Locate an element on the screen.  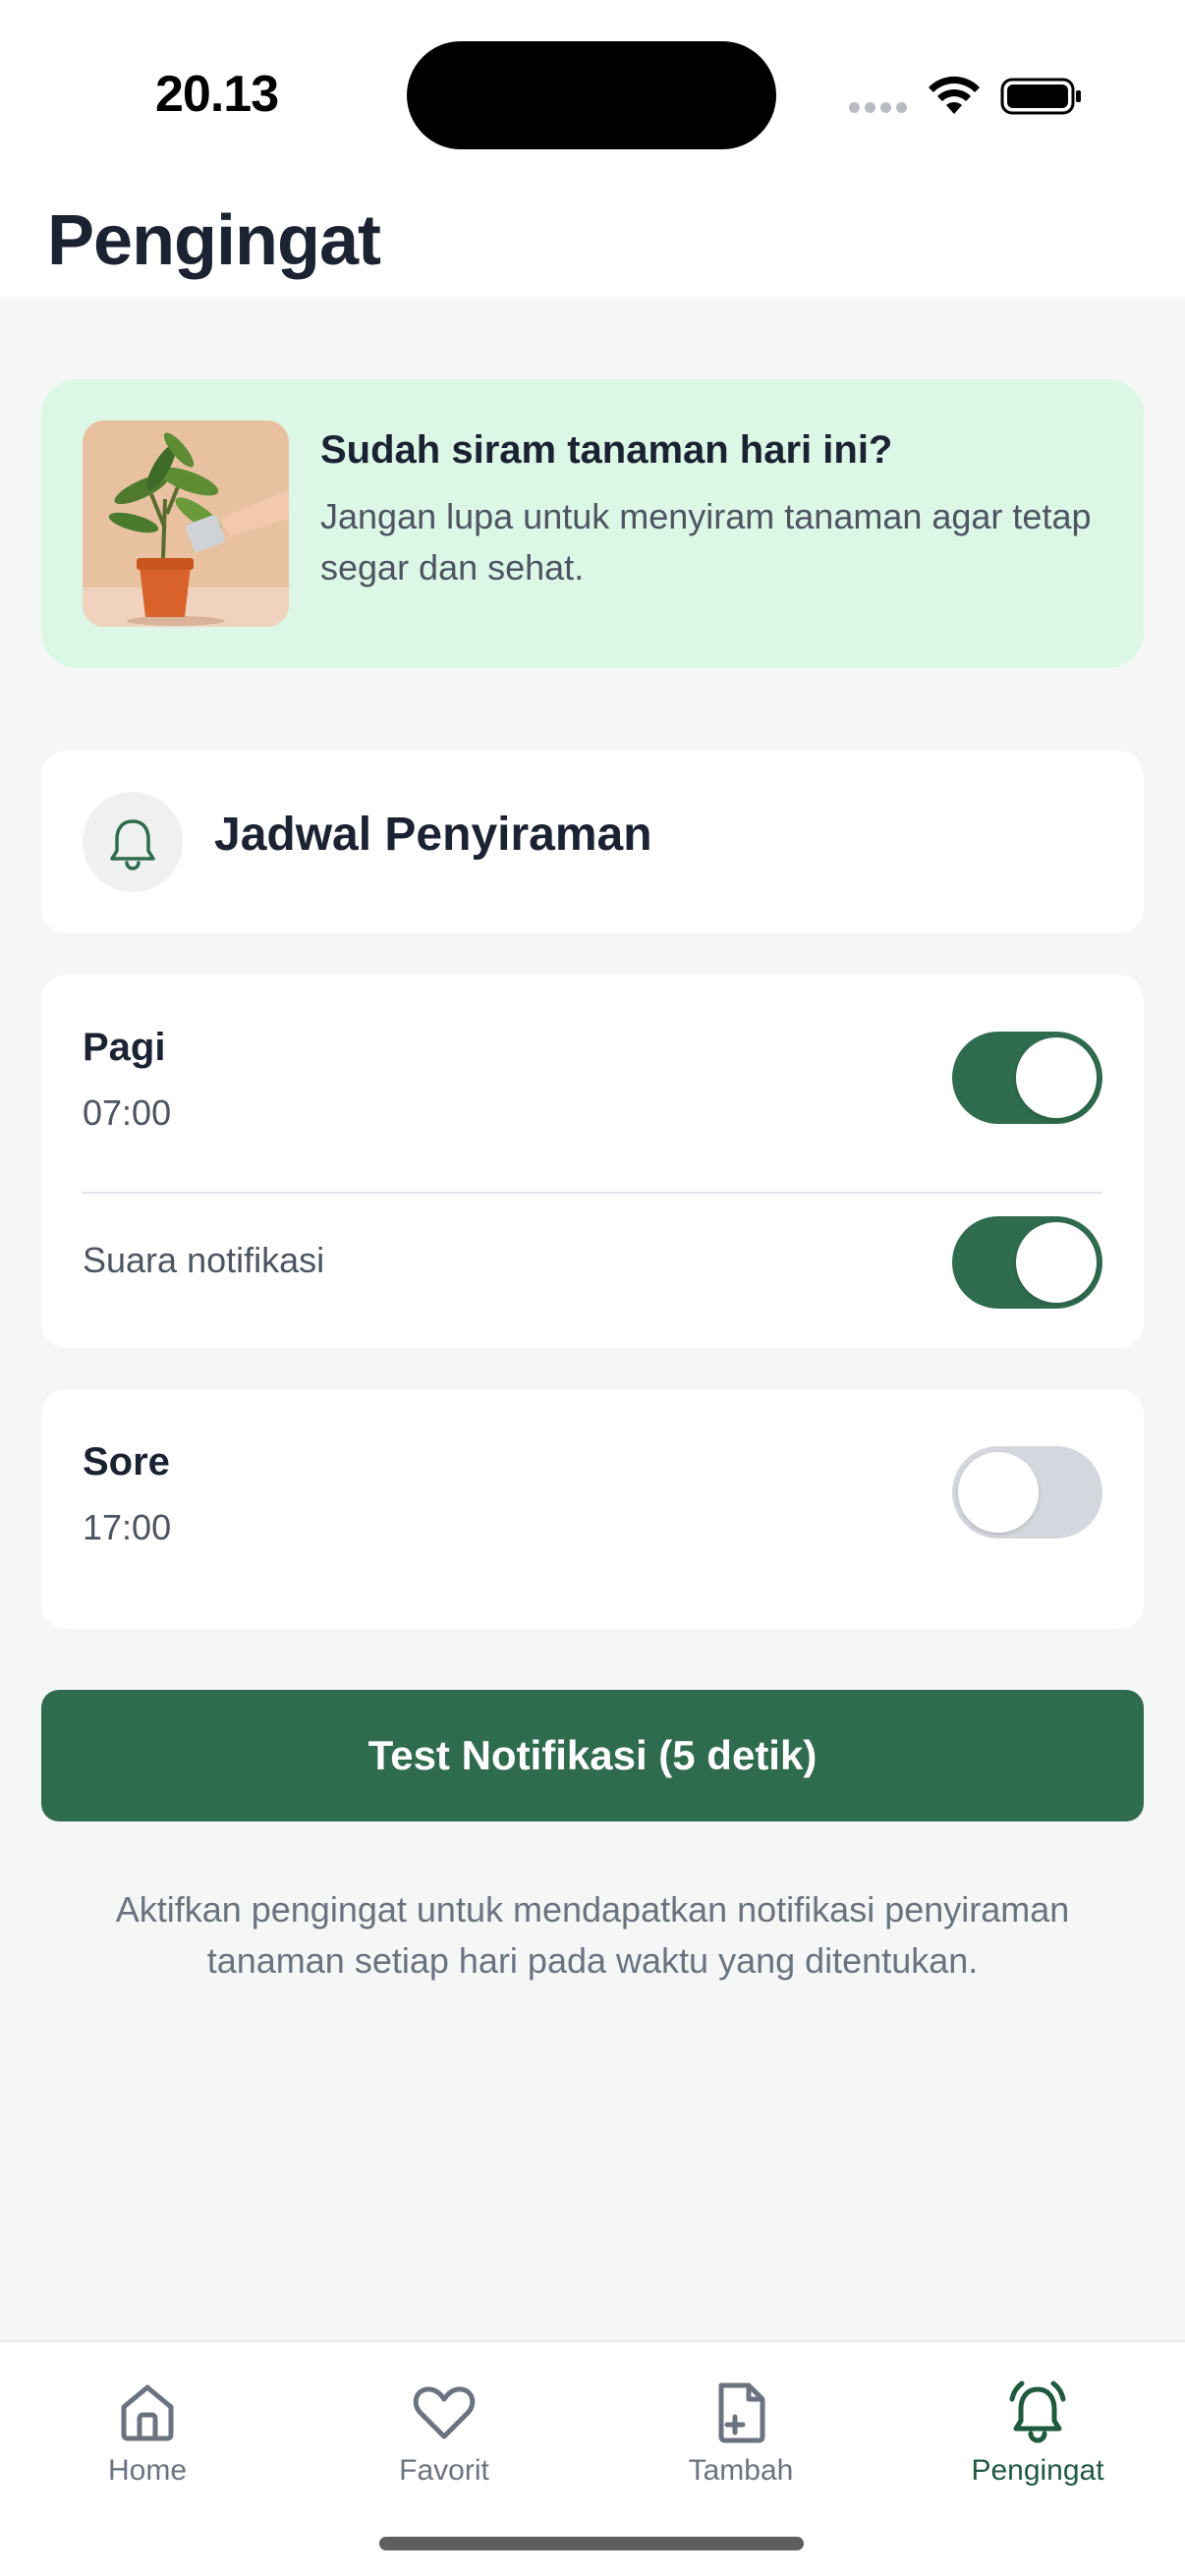
tab-tambah: Tambah is located at coordinates (741, 2439).